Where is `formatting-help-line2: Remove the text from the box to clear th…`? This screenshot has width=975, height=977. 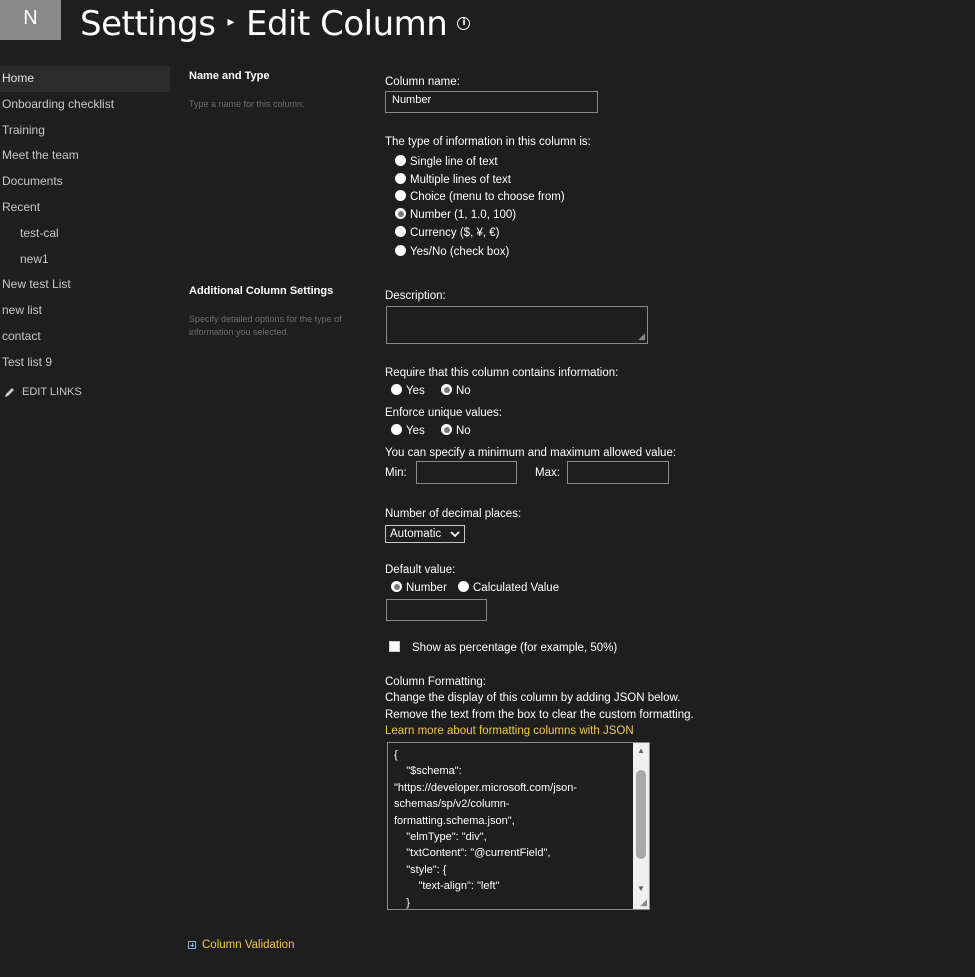 formatting-help-line2: Remove the text from the box to clear th… is located at coordinates (539, 715).